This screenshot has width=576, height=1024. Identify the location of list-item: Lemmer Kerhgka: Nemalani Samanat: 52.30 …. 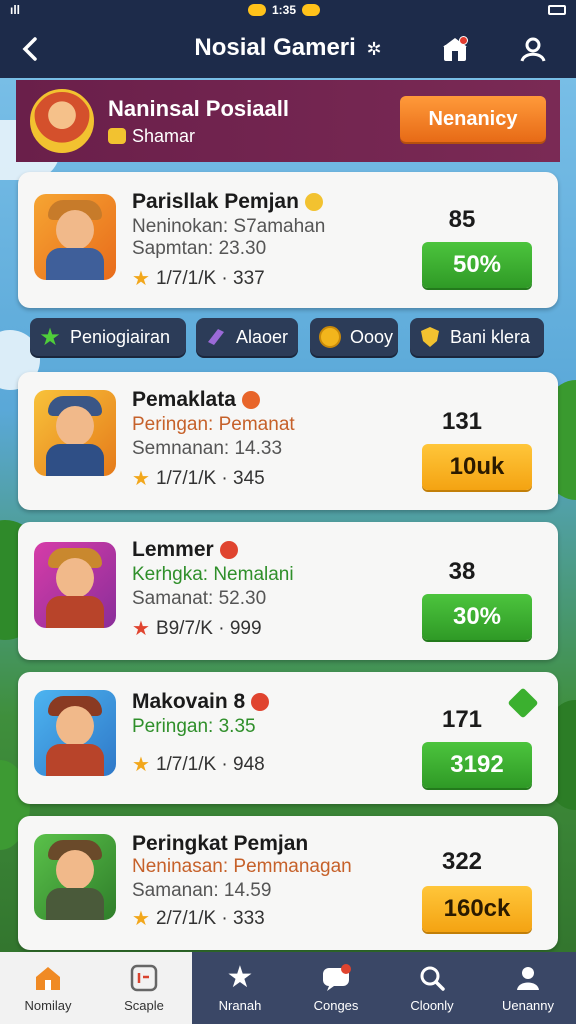
(288, 591).